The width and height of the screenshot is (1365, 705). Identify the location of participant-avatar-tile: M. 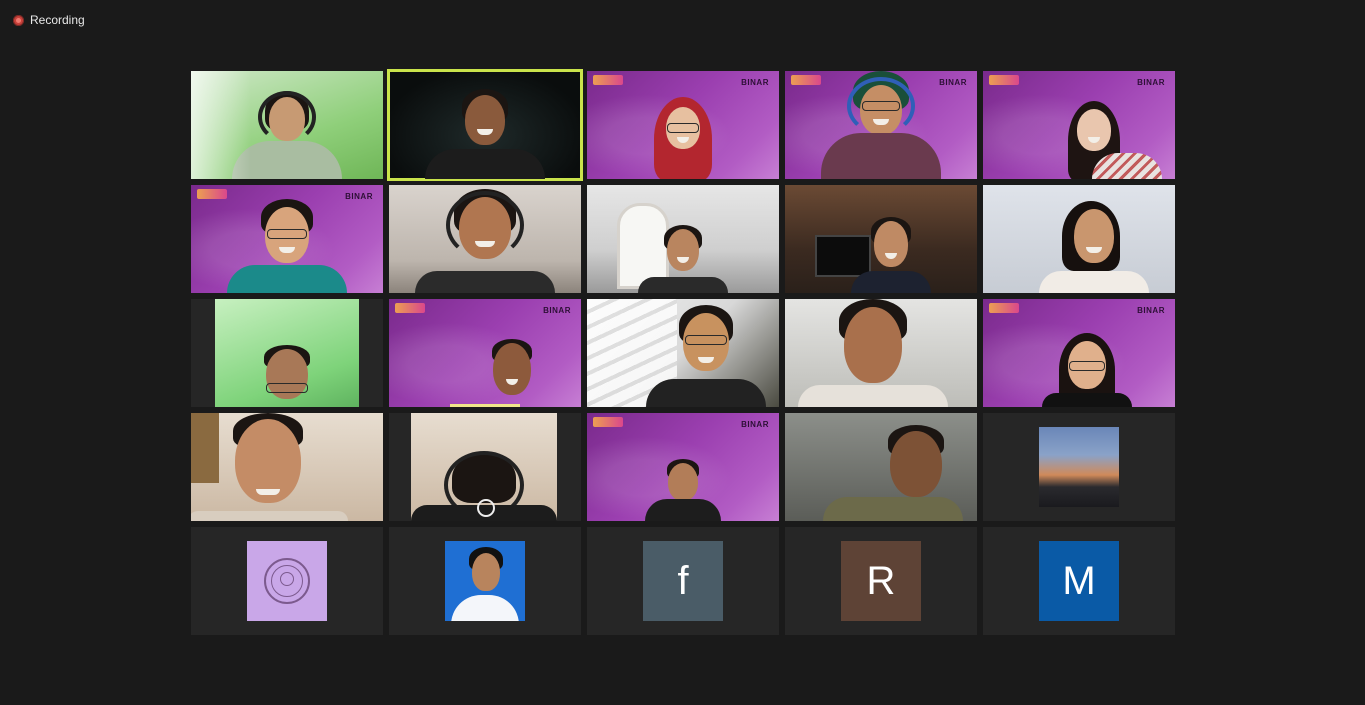
(1079, 581).